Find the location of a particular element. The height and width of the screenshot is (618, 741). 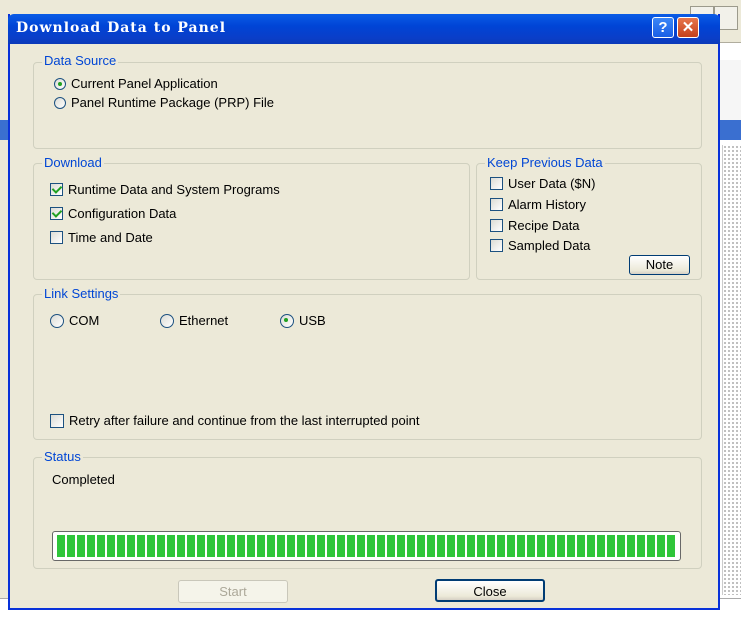

checkbox-label: Alarm History is located at coordinates (547, 204).